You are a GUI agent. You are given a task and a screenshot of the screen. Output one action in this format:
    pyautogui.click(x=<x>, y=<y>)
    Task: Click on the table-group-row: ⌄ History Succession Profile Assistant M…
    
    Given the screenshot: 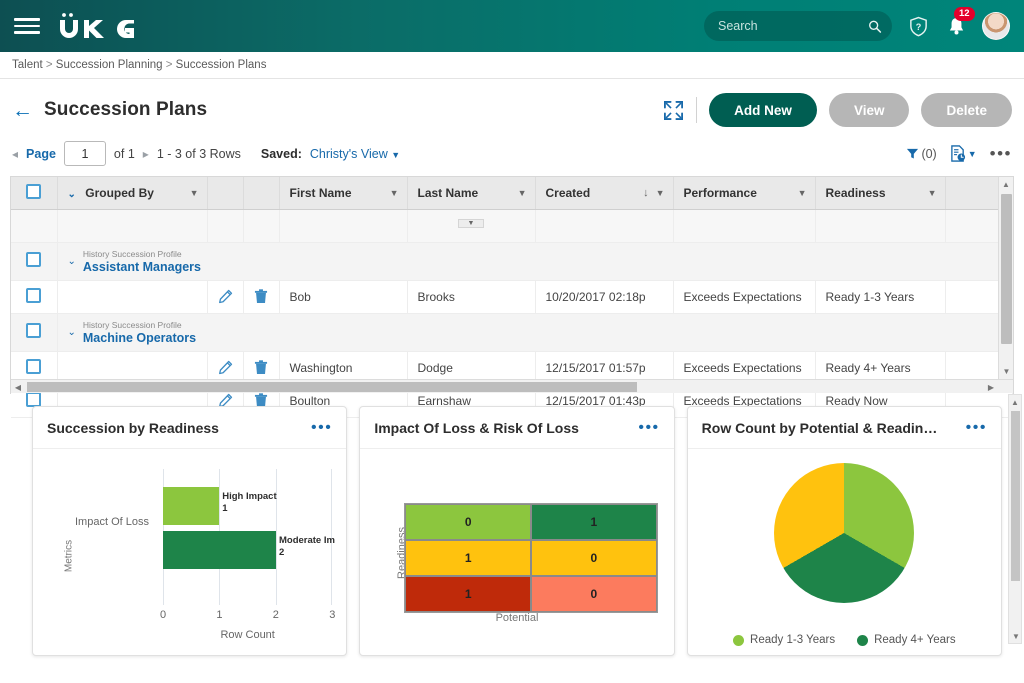 What is the action you would take?
    pyautogui.click(x=512, y=261)
    